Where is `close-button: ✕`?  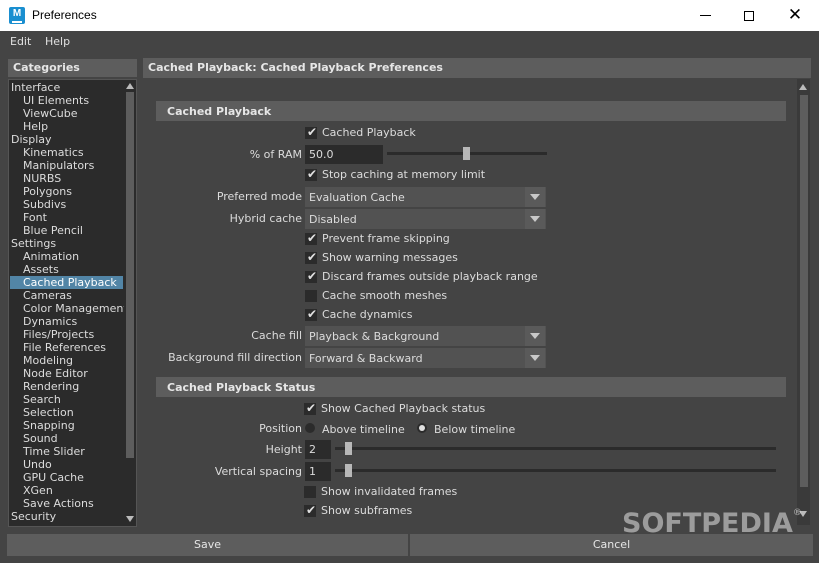 close-button: ✕ is located at coordinates (795, 15).